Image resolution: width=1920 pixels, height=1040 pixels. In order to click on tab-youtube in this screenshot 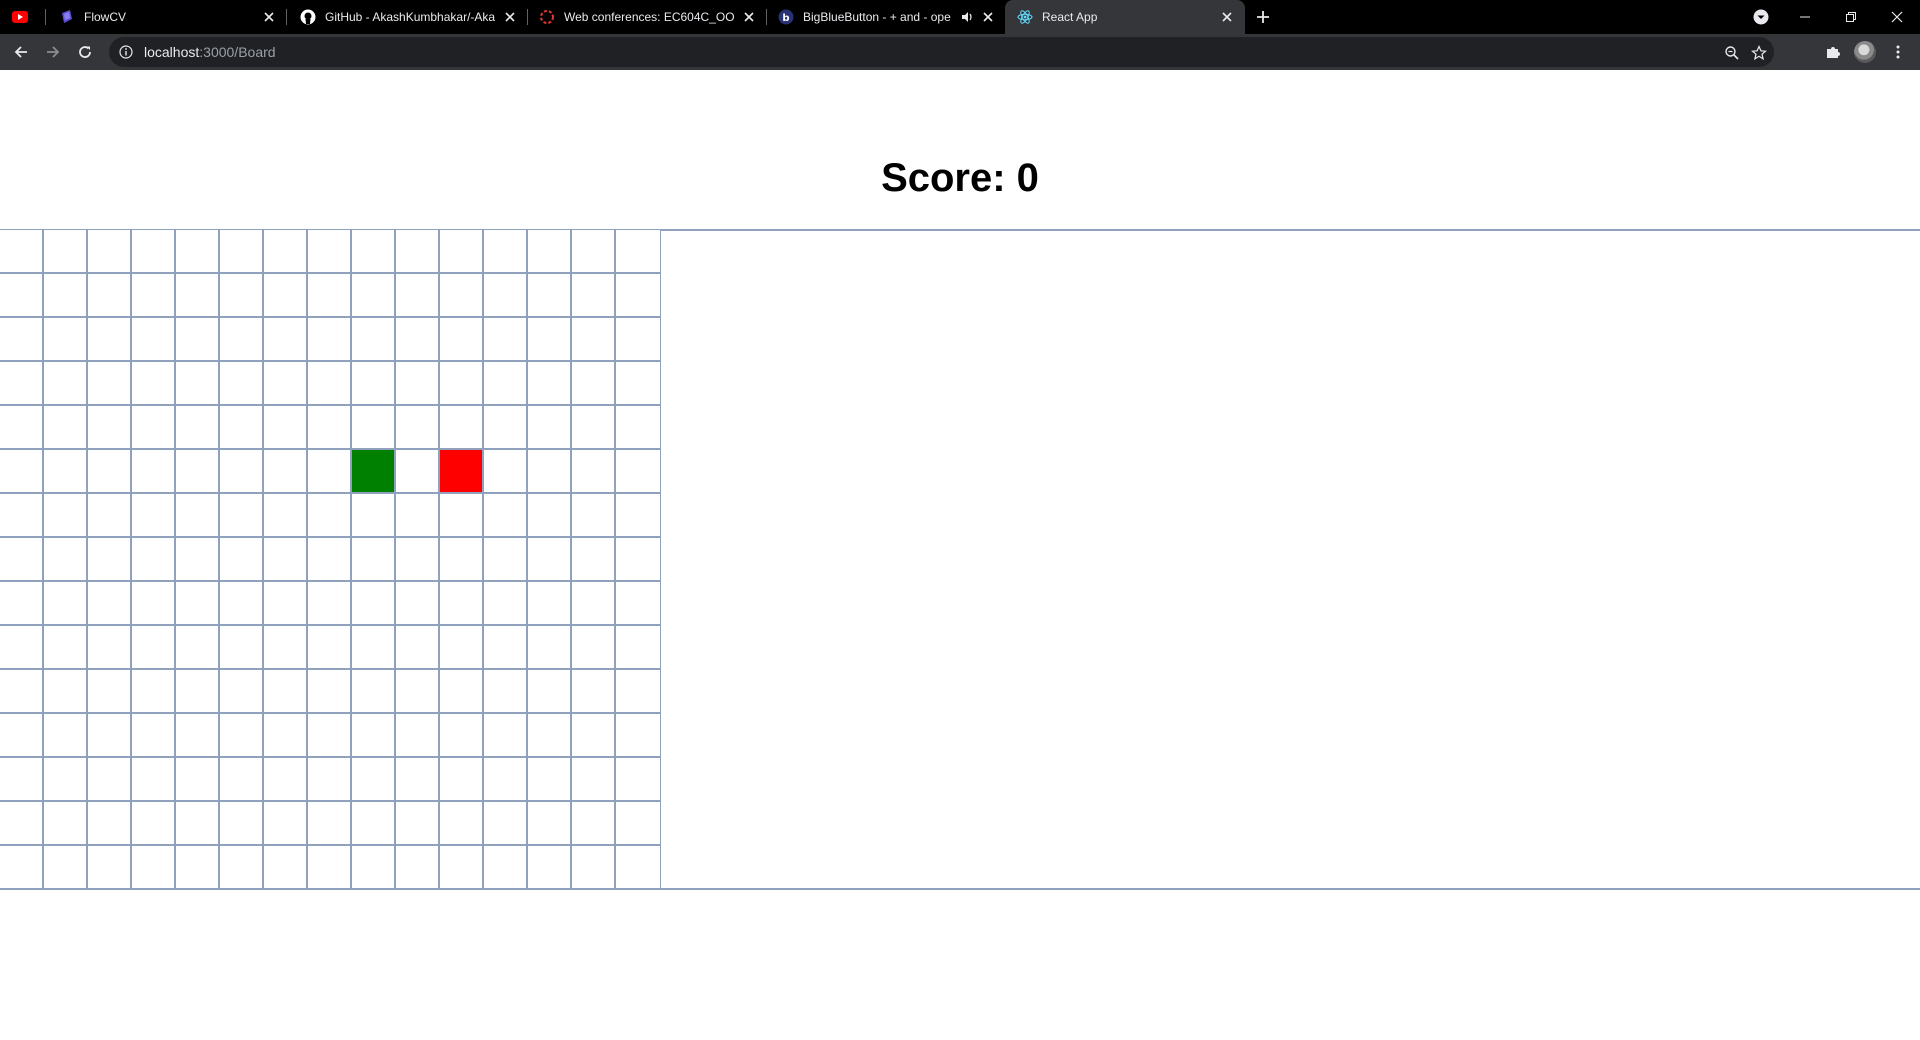, I will do `click(23, 17)`.